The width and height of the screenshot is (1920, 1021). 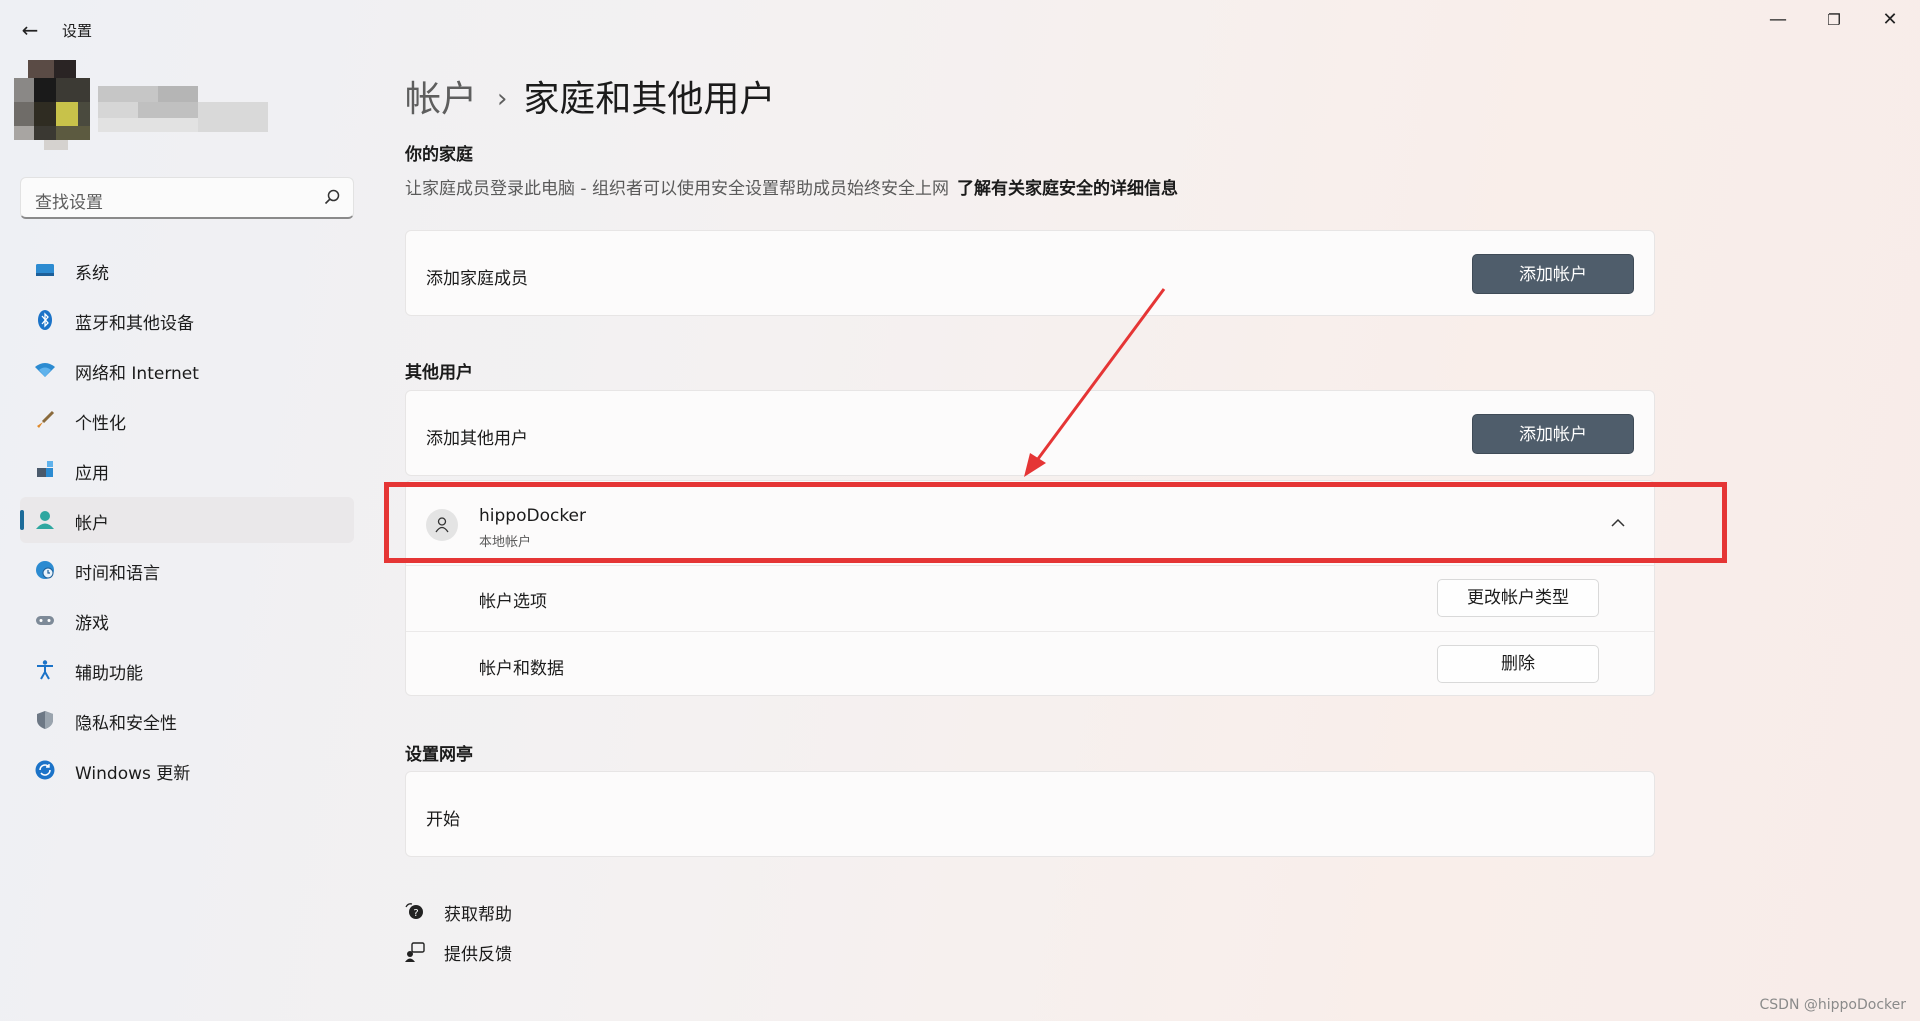 What do you see at coordinates (187, 720) in the screenshot?
I see `sidebar-item-privacy: 隐私和安全性` at bounding box center [187, 720].